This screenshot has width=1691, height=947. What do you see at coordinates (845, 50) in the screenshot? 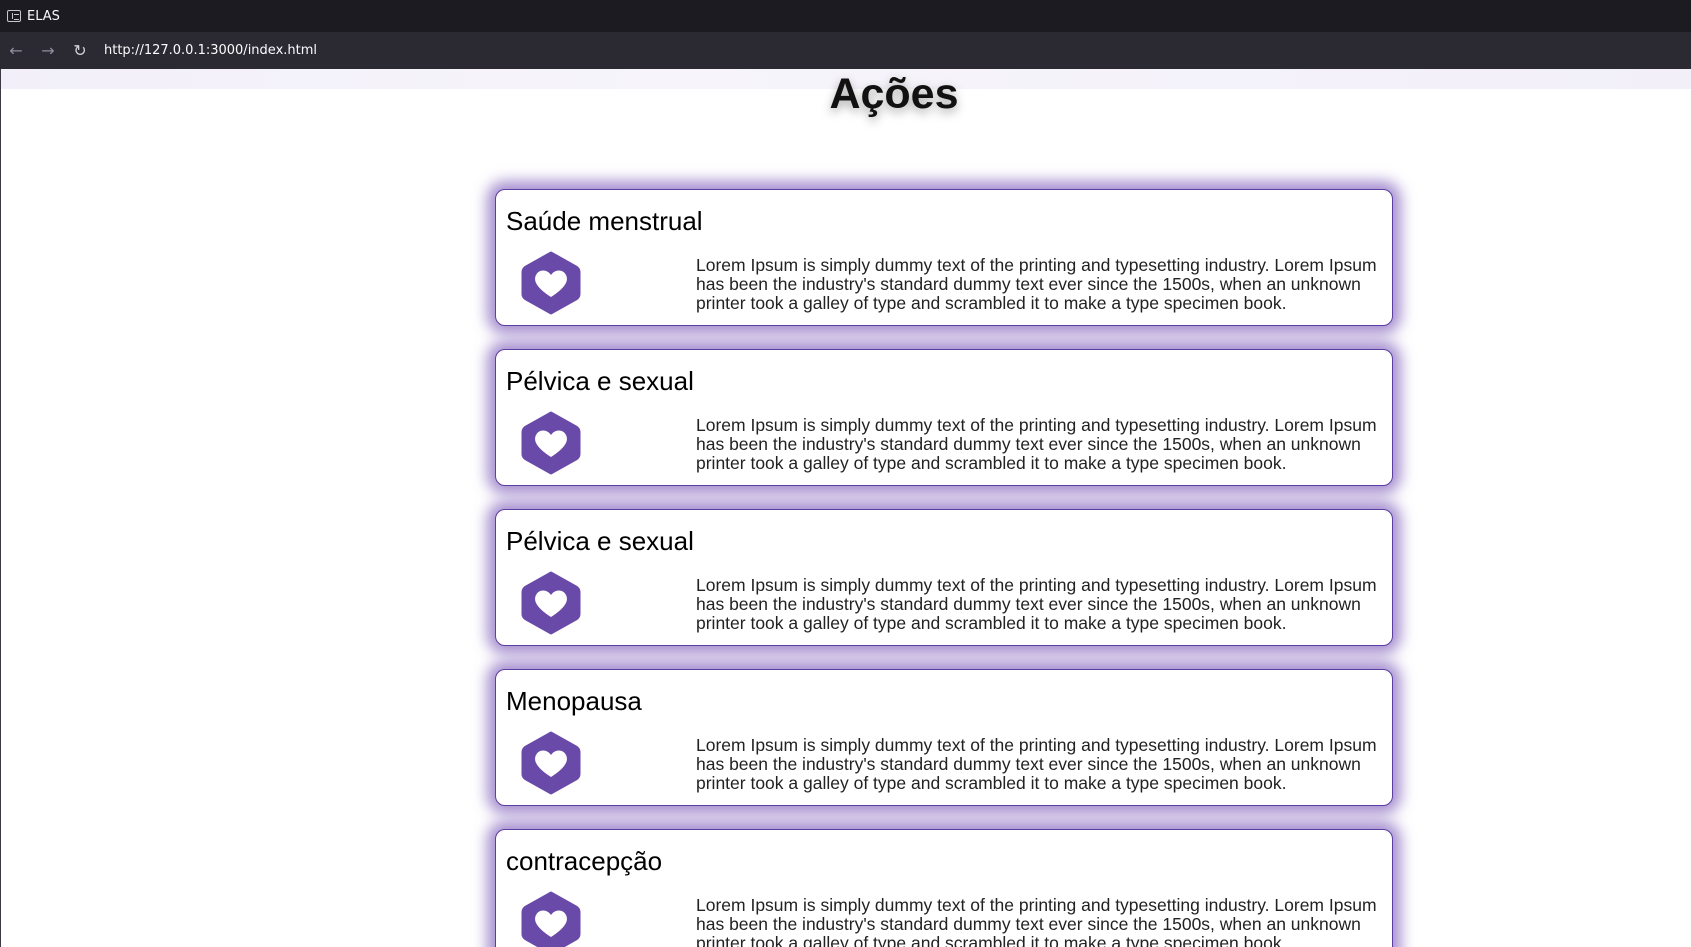
I see `browser-nav-bar: ← → ↻ http://127.0.0.1:3000/index.html` at bounding box center [845, 50].